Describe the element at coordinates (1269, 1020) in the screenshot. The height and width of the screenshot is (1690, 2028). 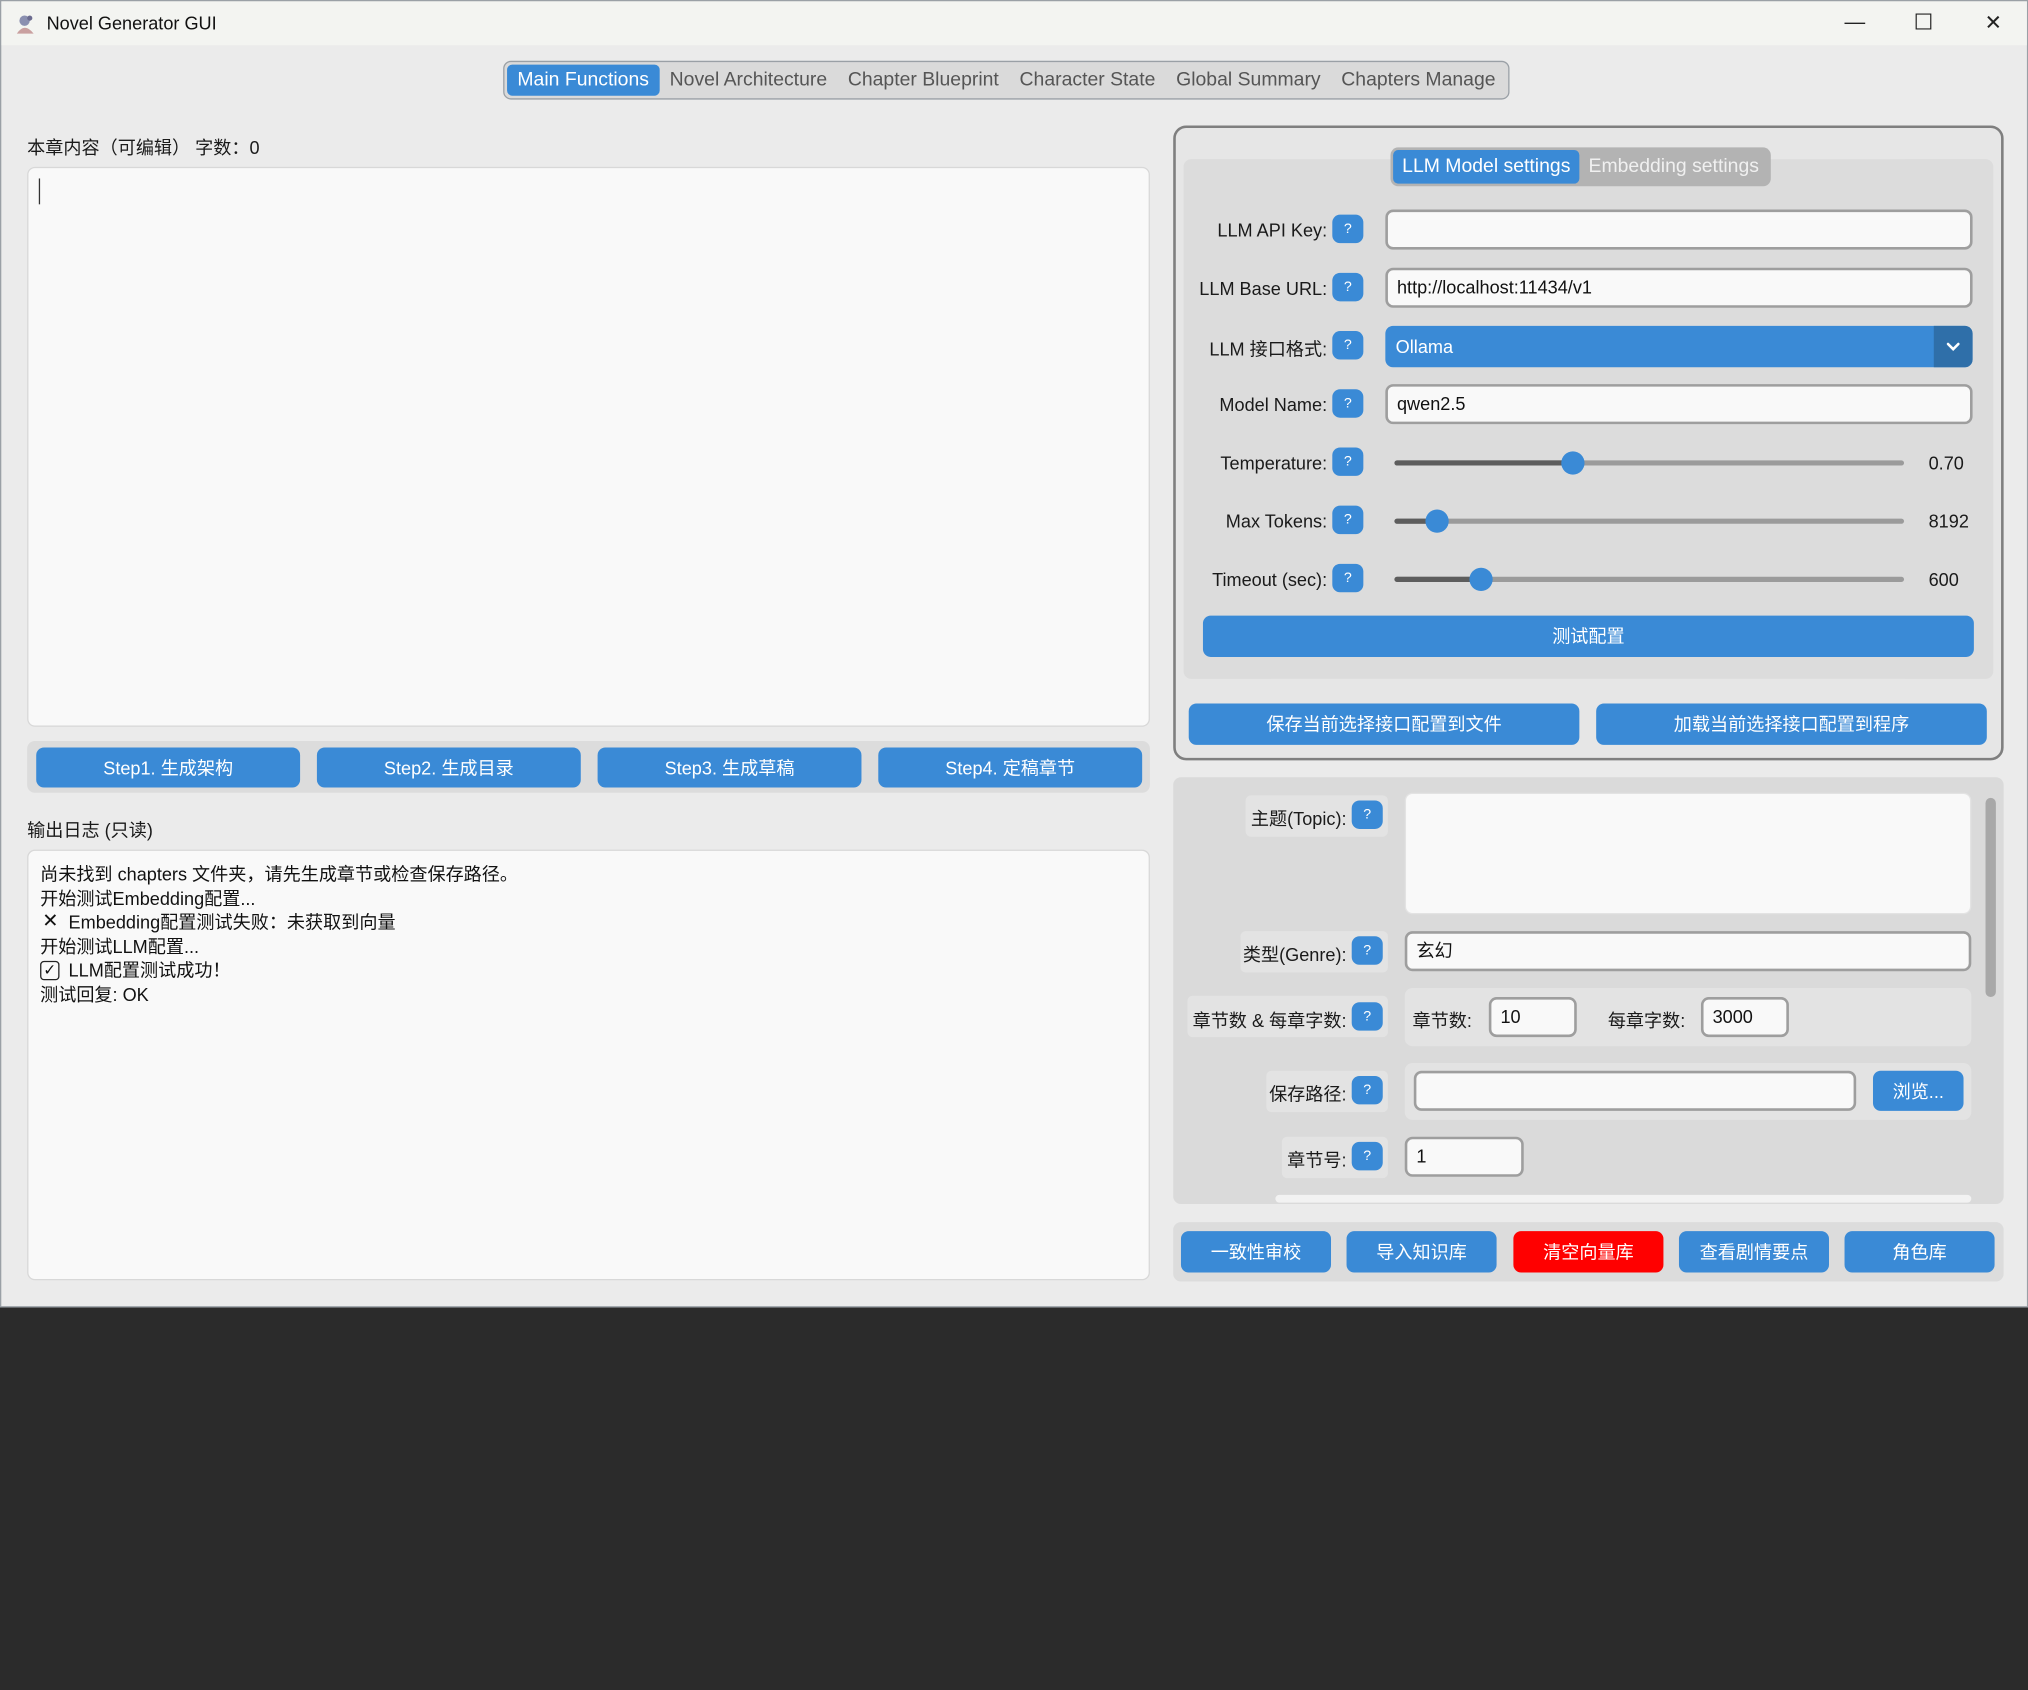
I see `chapters-label: 章节数 & 每章字数:` at that location.